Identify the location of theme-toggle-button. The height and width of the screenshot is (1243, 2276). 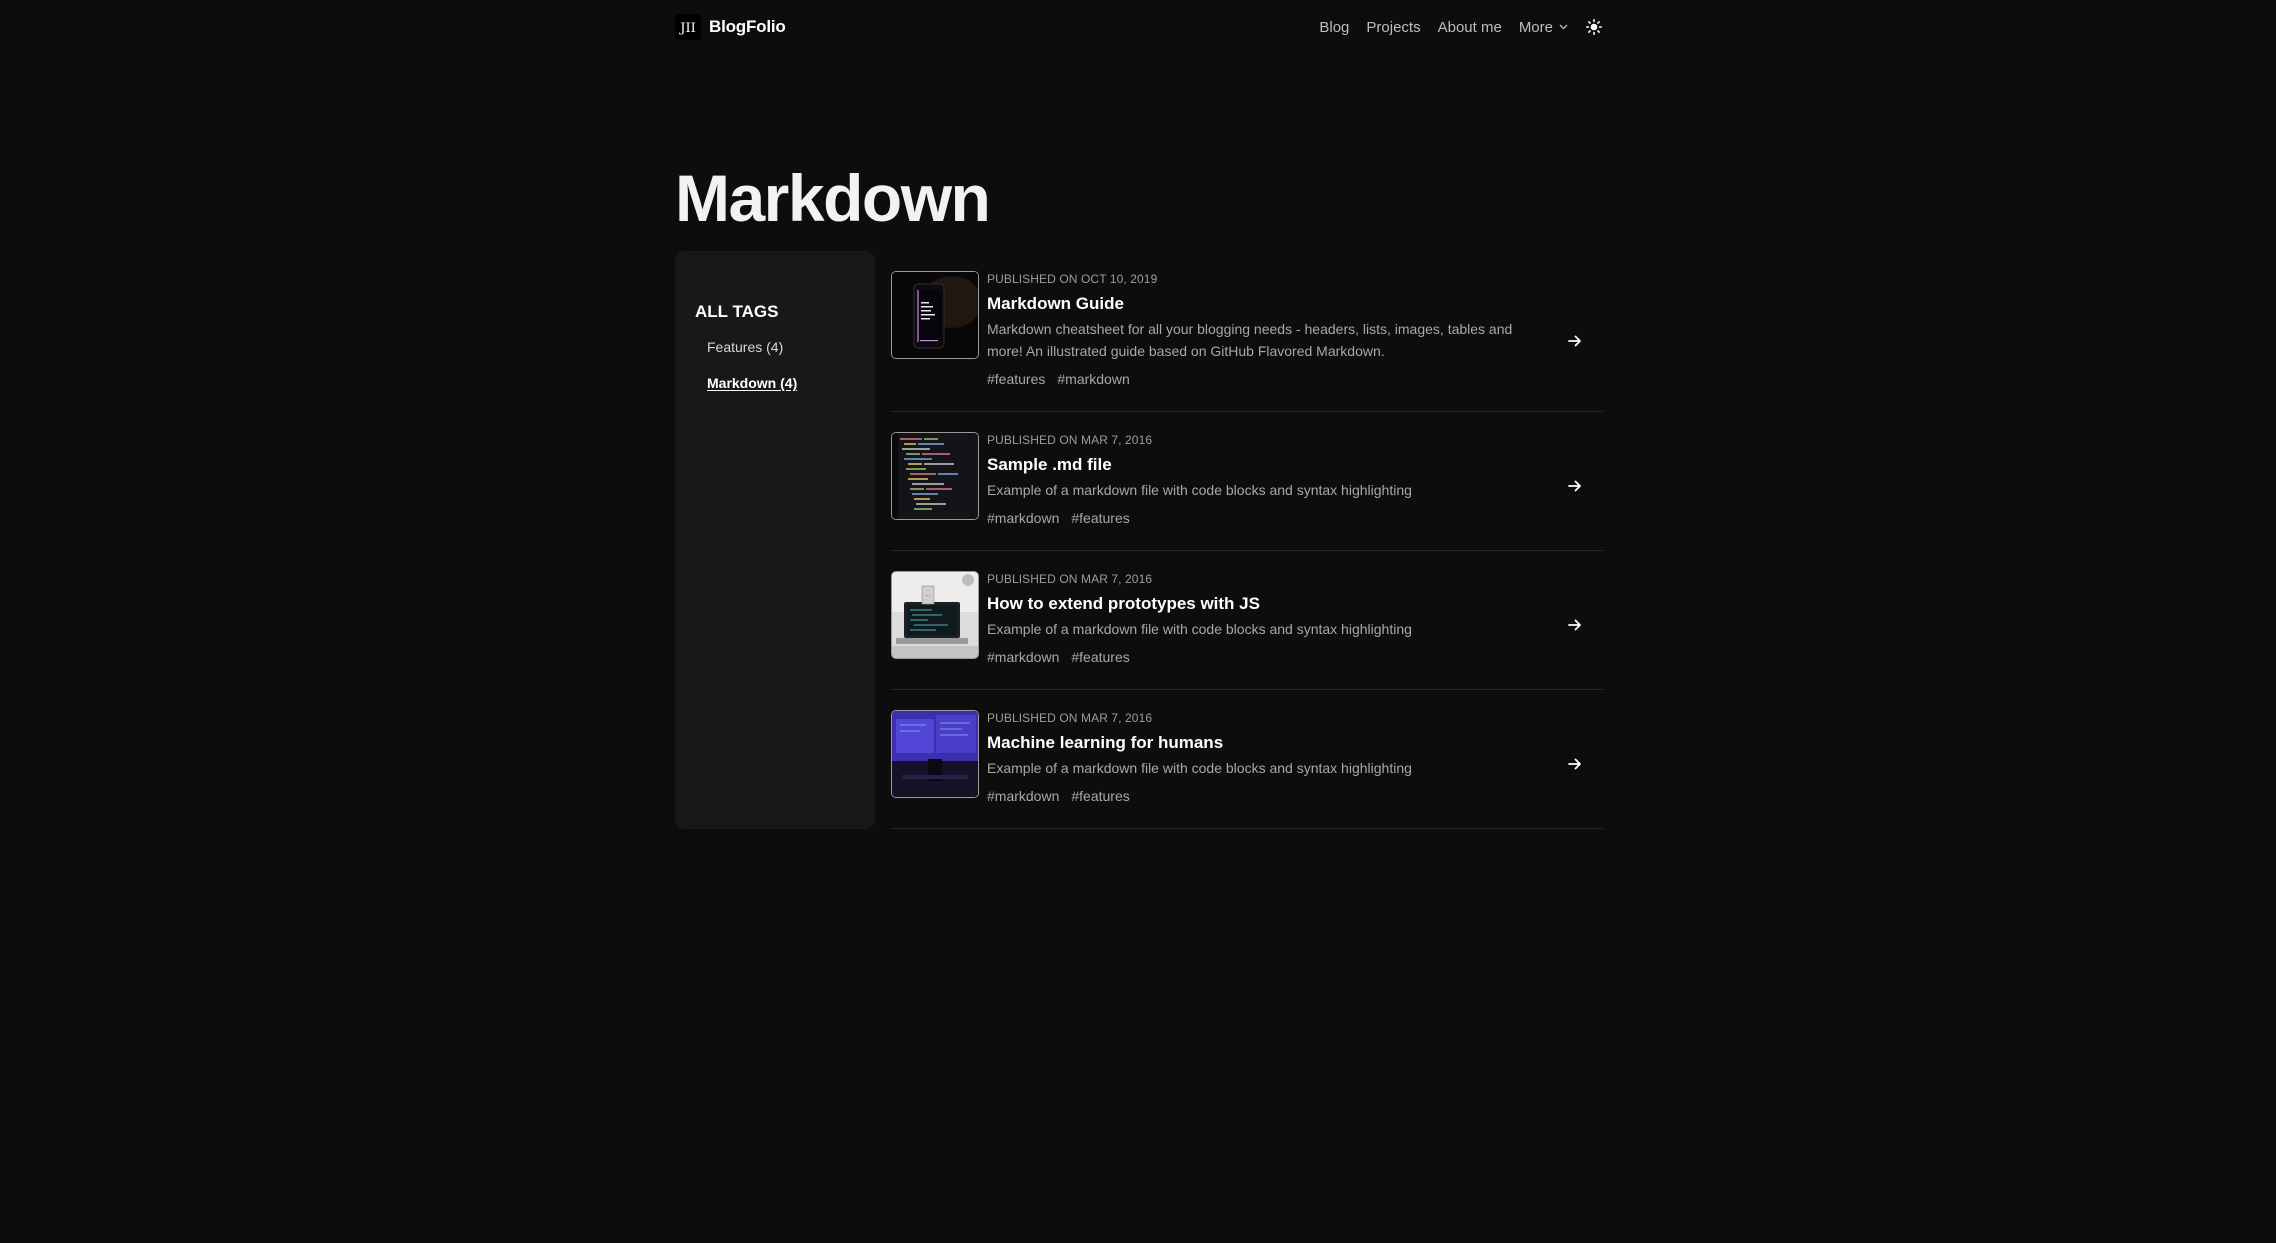
(1594, 27).